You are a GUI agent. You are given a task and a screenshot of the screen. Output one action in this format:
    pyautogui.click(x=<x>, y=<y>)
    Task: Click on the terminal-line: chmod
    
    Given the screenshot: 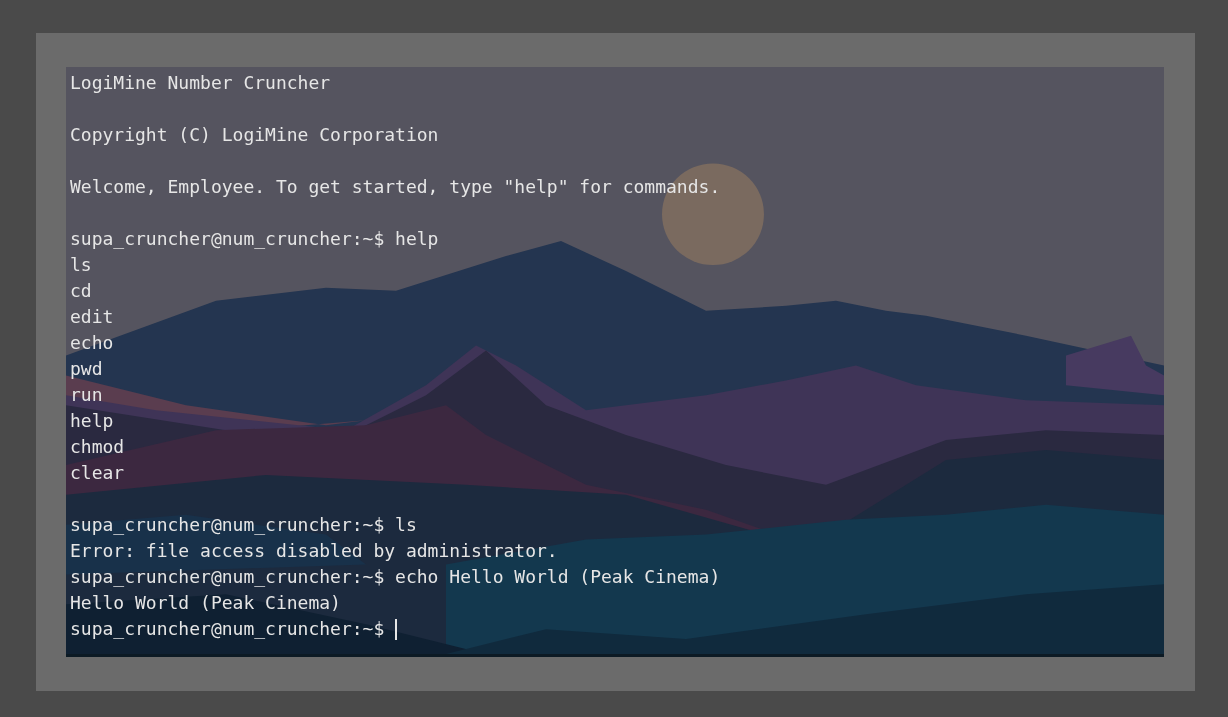 What is the action you would take?
    pyautogui.click(x=97, y=447)
    